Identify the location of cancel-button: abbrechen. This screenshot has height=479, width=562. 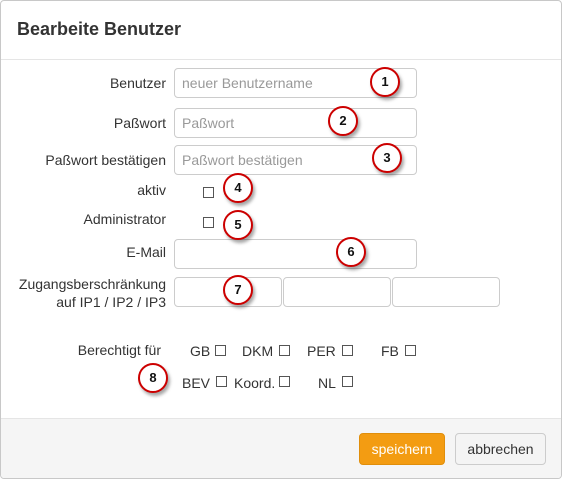
(500, 449).